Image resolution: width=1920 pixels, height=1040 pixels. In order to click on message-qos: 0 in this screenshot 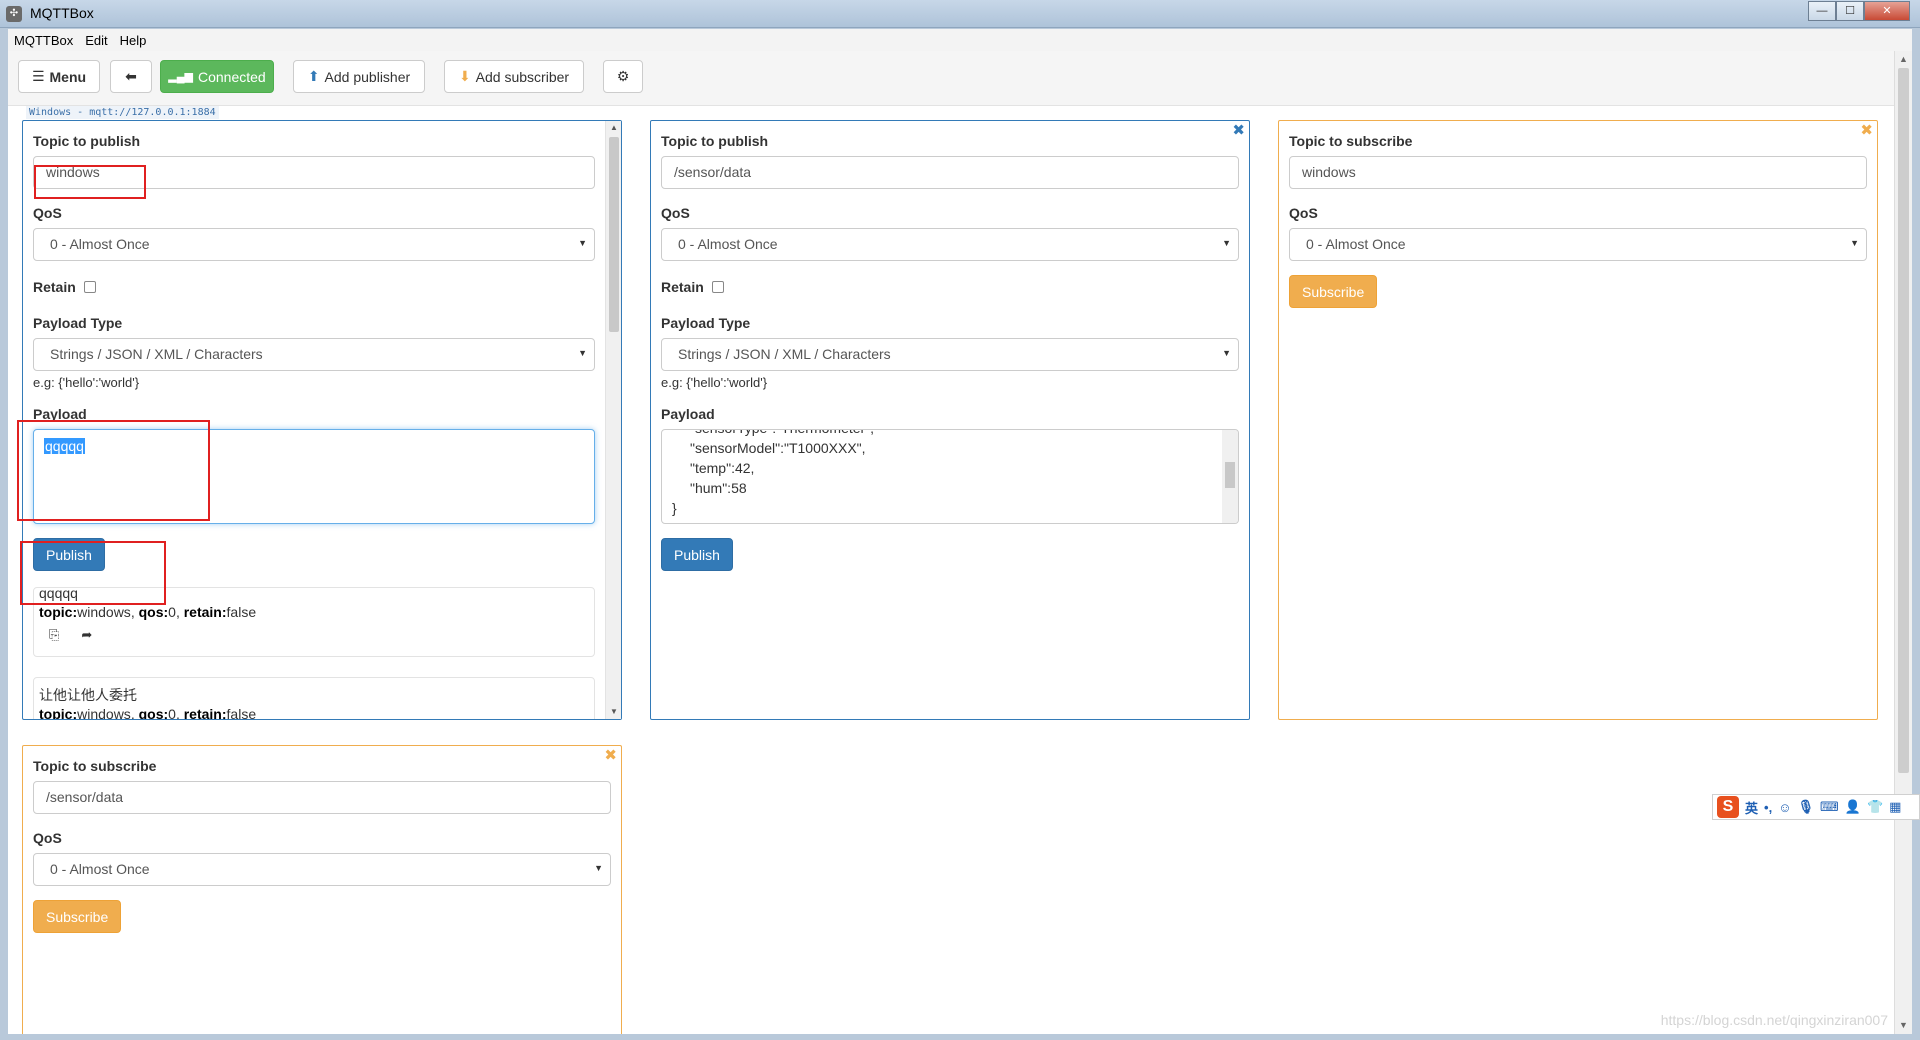, I will do `click(172, 712)`.